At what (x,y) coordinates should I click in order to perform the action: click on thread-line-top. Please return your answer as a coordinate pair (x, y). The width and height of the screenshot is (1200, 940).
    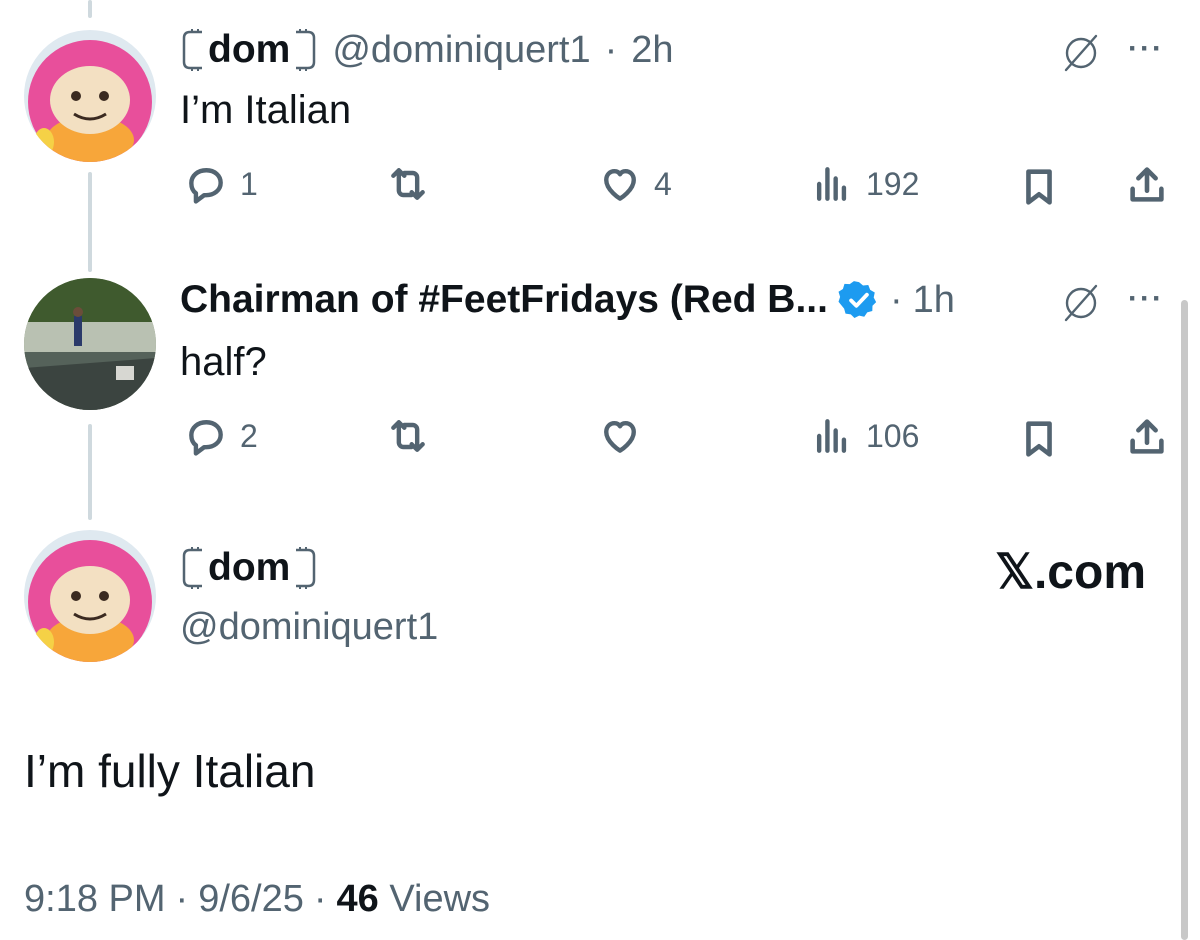
    Looking at the image, I should click on (90, 9).